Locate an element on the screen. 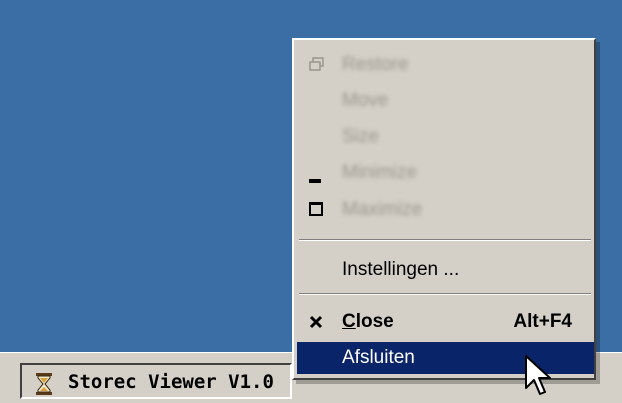 This screenshot has width=622, height=403. minimize-icon is located at coordinates (315, 181).